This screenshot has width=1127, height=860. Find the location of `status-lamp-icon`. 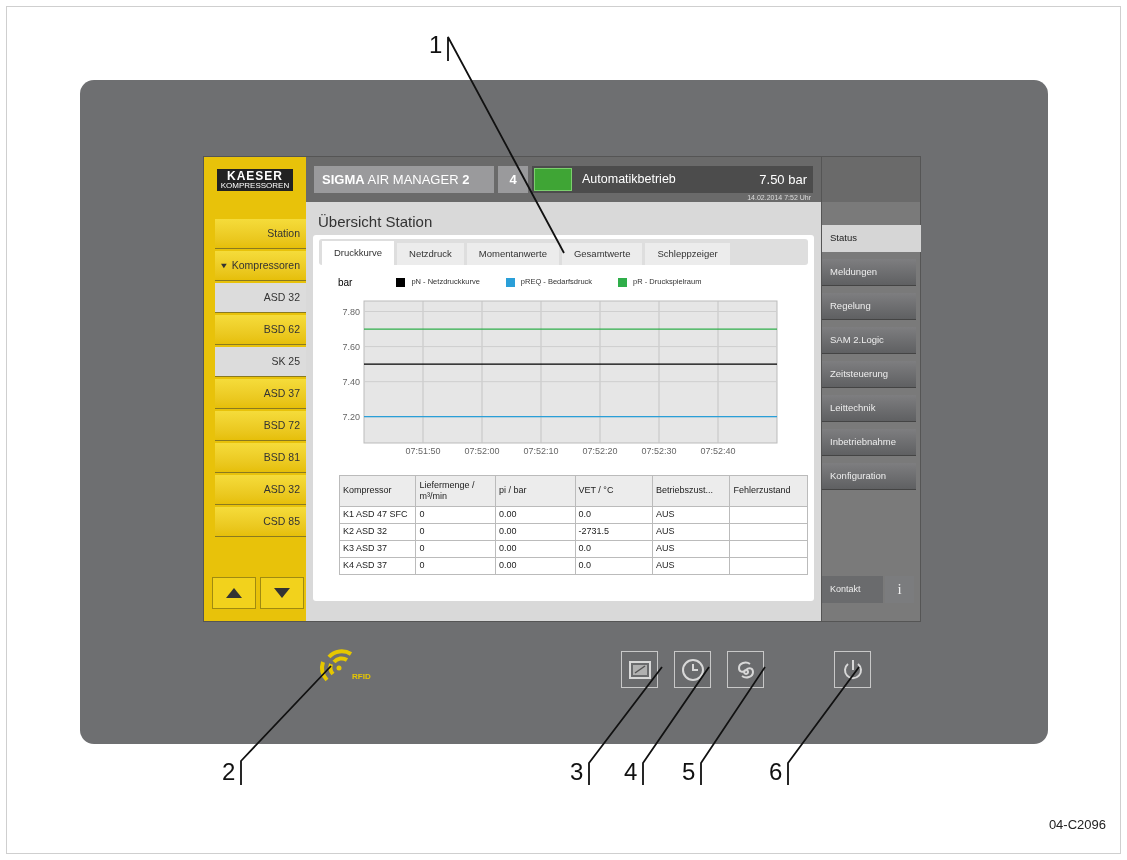

status-lamp-icon is located at coordinates (553, 179).